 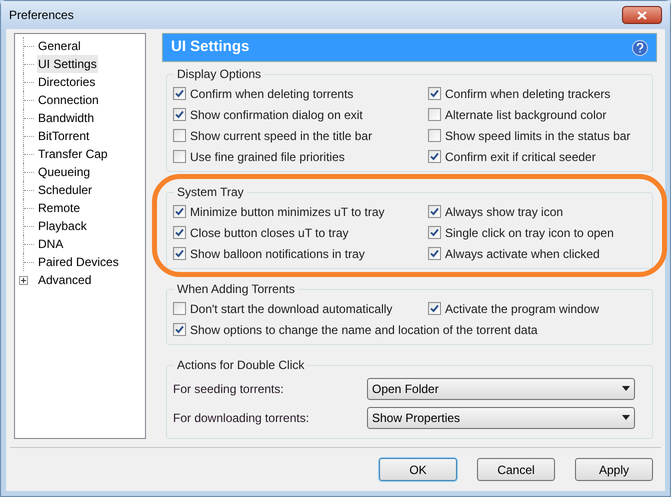 I want to click on dropdown: Show Properties, so click(x=501, y=417).